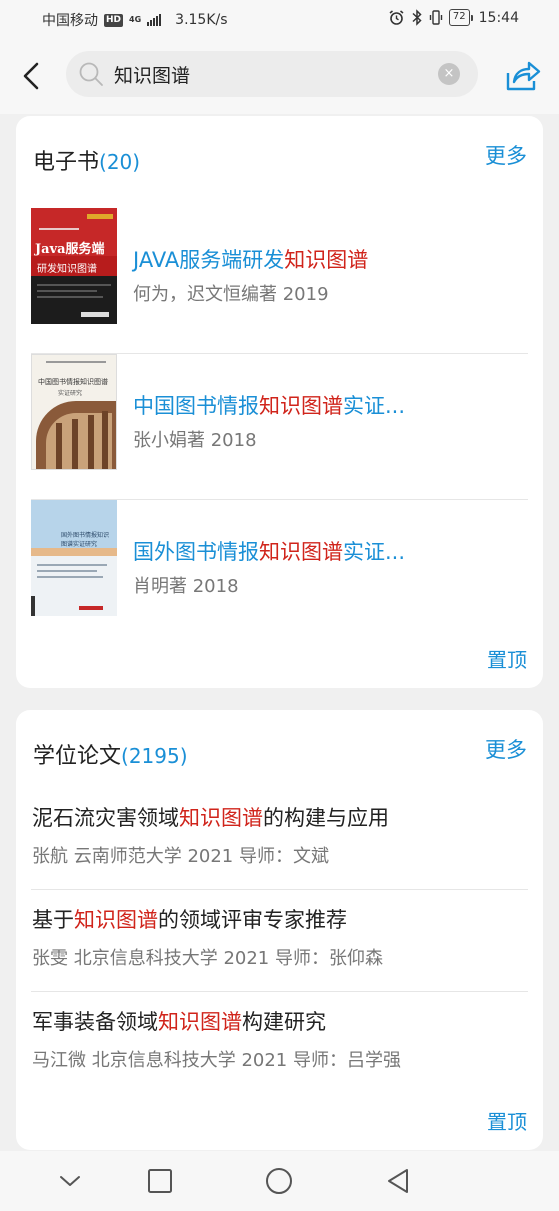 This screenshot has height=1211, width=559. Describe the element at coordinates (279, 1043) in the screenshot. I see `thesis-item: 军事装备领域知识图谱构建研究 马江微 北京信息科技大学 2021 导师：吕学强` at that location.